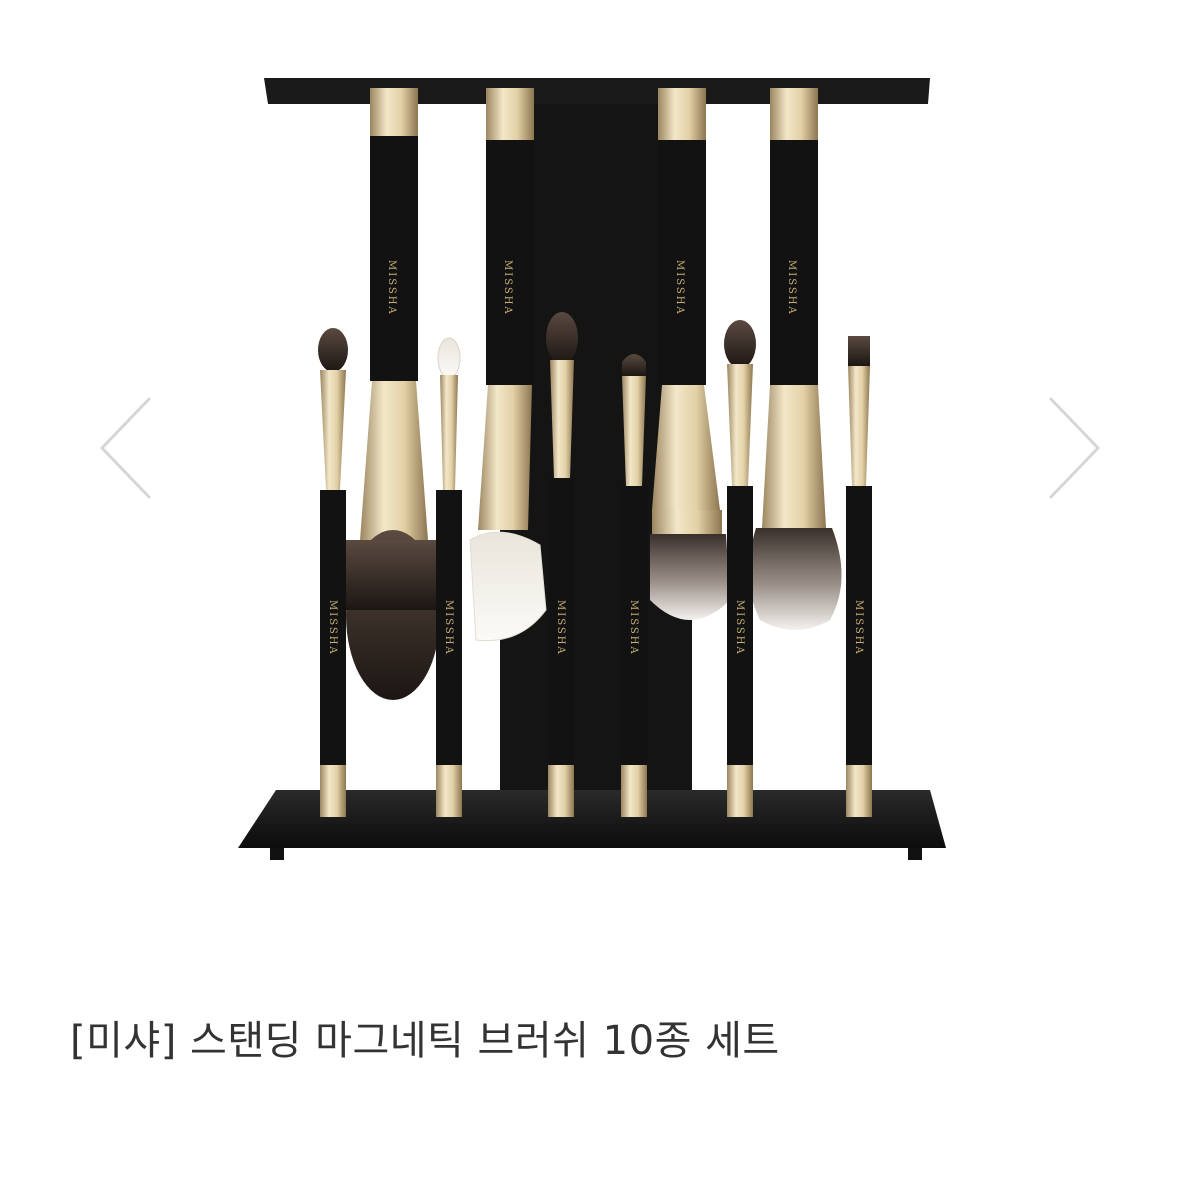  Describe the element at coordinates (634, 585) in the screenshot. I see `brush-small-4: MISSHA` at that location.